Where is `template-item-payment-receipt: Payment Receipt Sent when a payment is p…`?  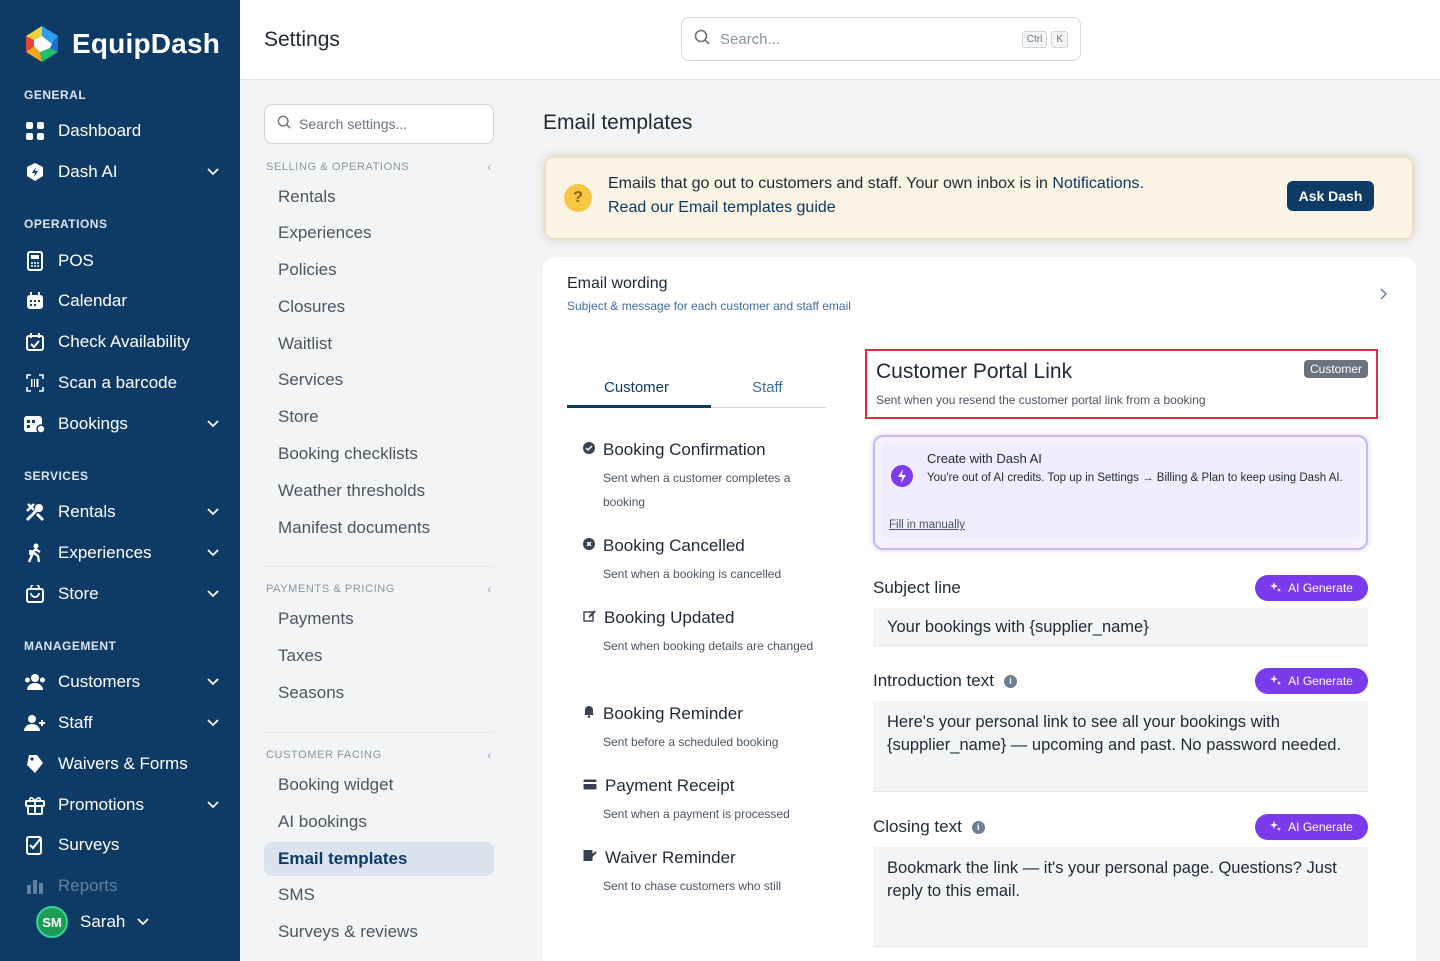 template-item-payment-receipt: Payment Receipt Sent when a payment is p… is located at coordinates (703, 801).